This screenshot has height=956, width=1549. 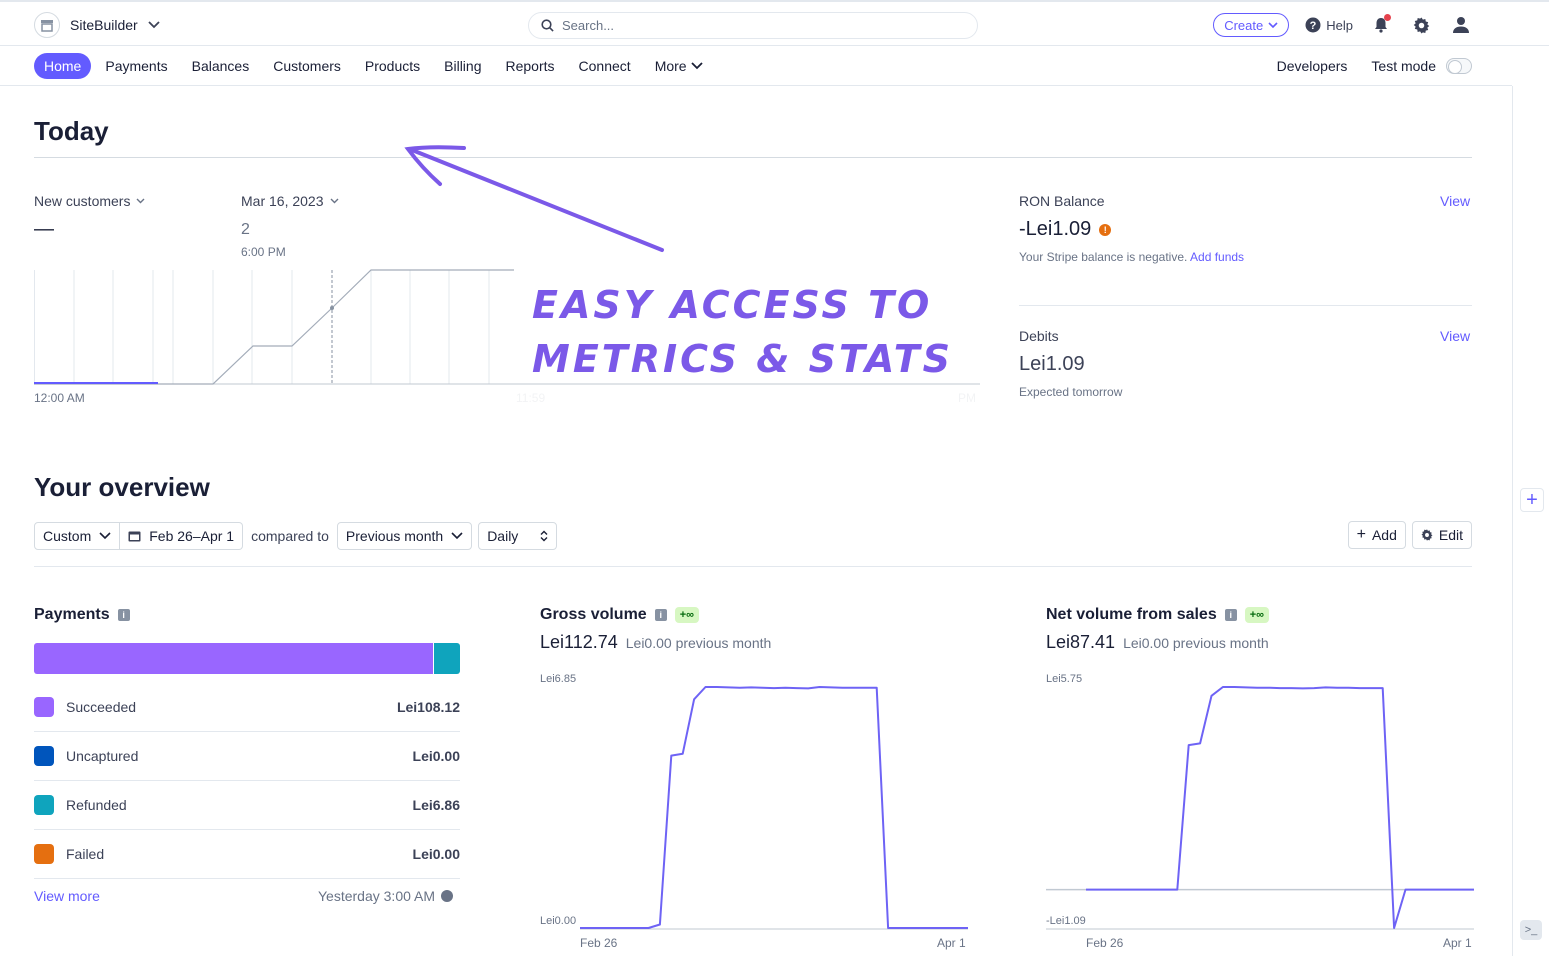 What do you see at coordinates (1459, 66) in the screenshot?
I see `toggle-switch` at bounding box center [1459, 66].